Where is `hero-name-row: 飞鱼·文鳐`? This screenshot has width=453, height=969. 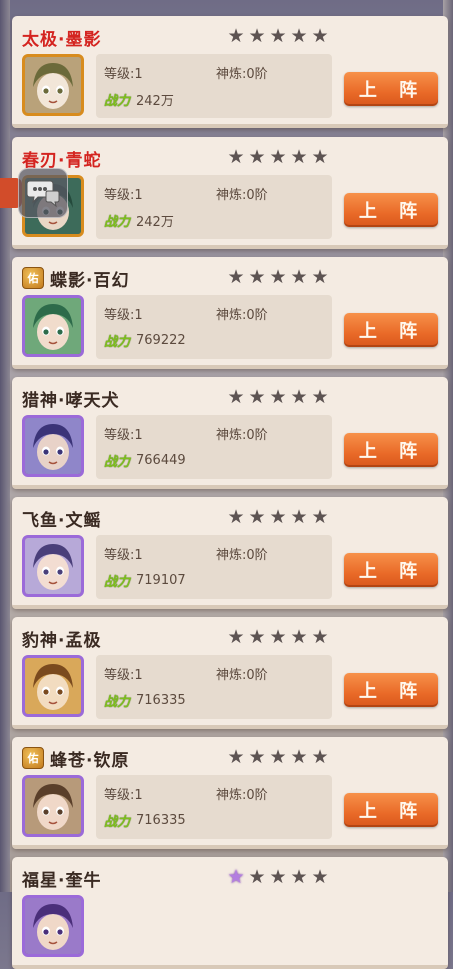 hero-name-row: 飞鱼·文鳐 is located at coordinates (62, 519).